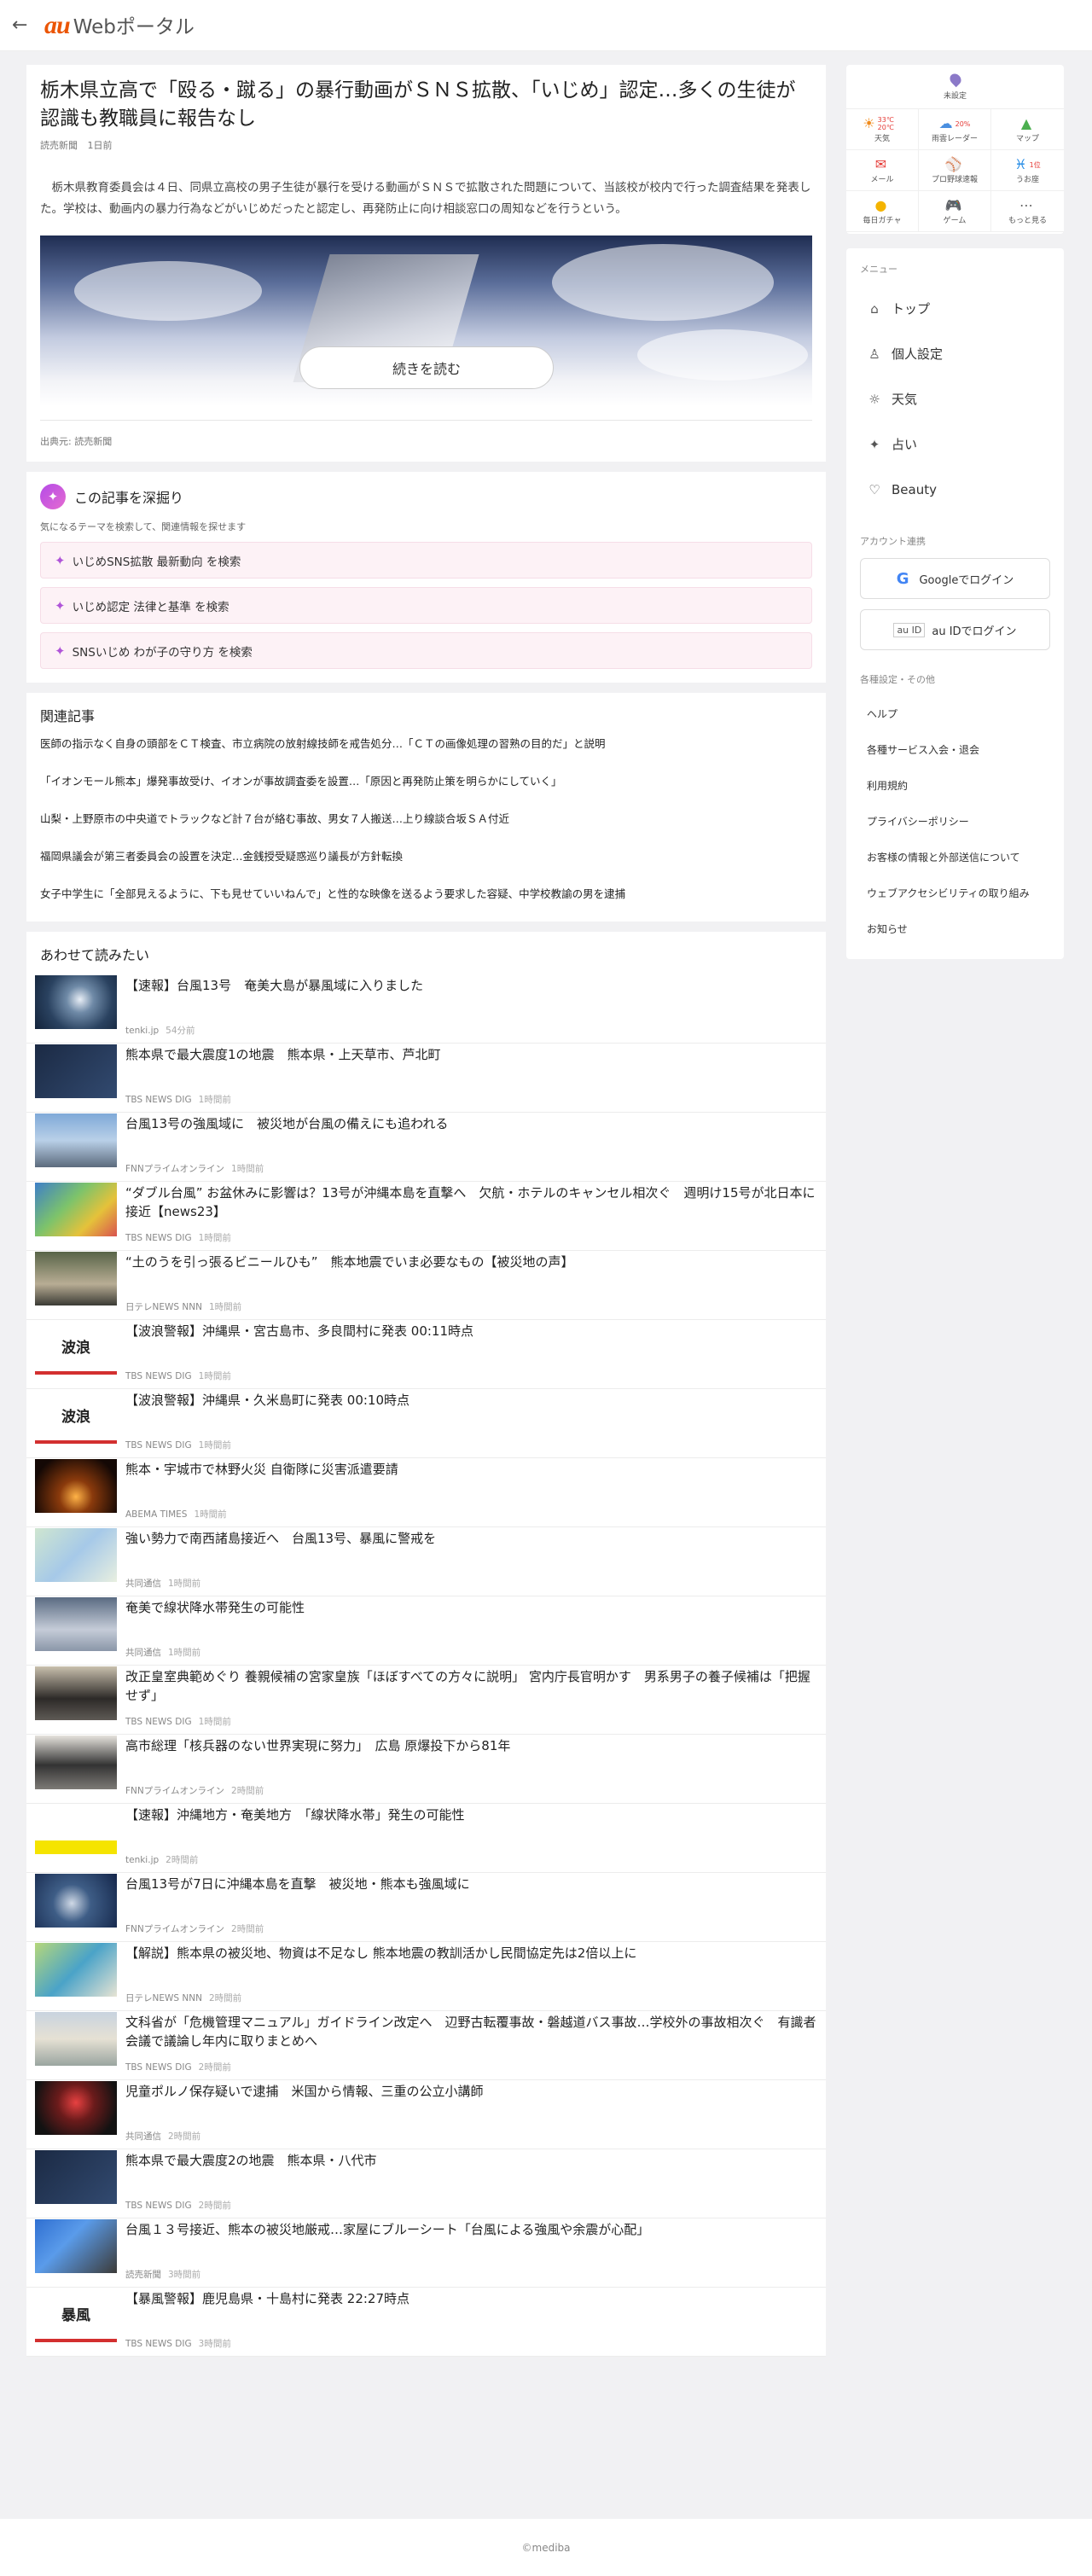  I want to click on news-time: 3時間前, so click(184, 2275).